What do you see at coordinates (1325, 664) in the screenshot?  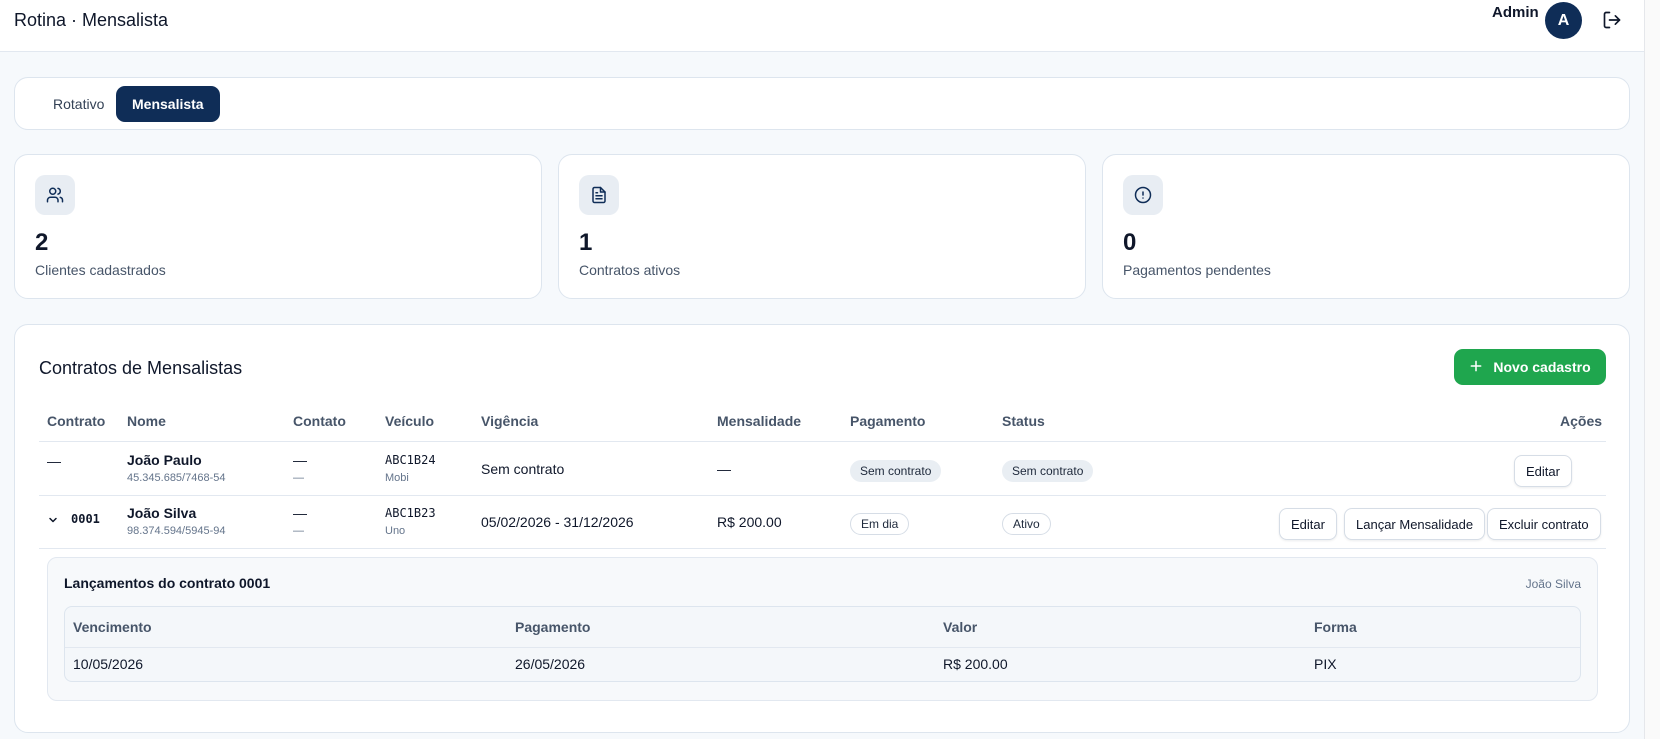 I see `payment-method: PIX` at bounding box center [1325, 664].